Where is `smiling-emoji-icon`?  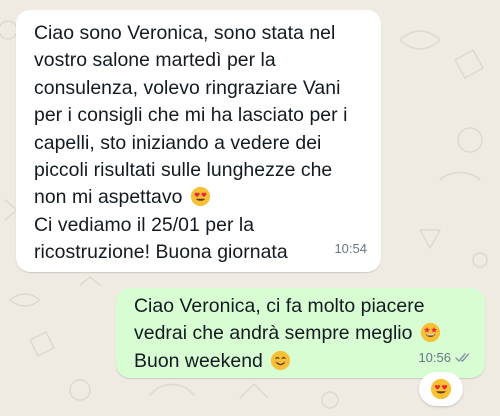 smiling-emoji-icon is located at coordinates (280, 360).